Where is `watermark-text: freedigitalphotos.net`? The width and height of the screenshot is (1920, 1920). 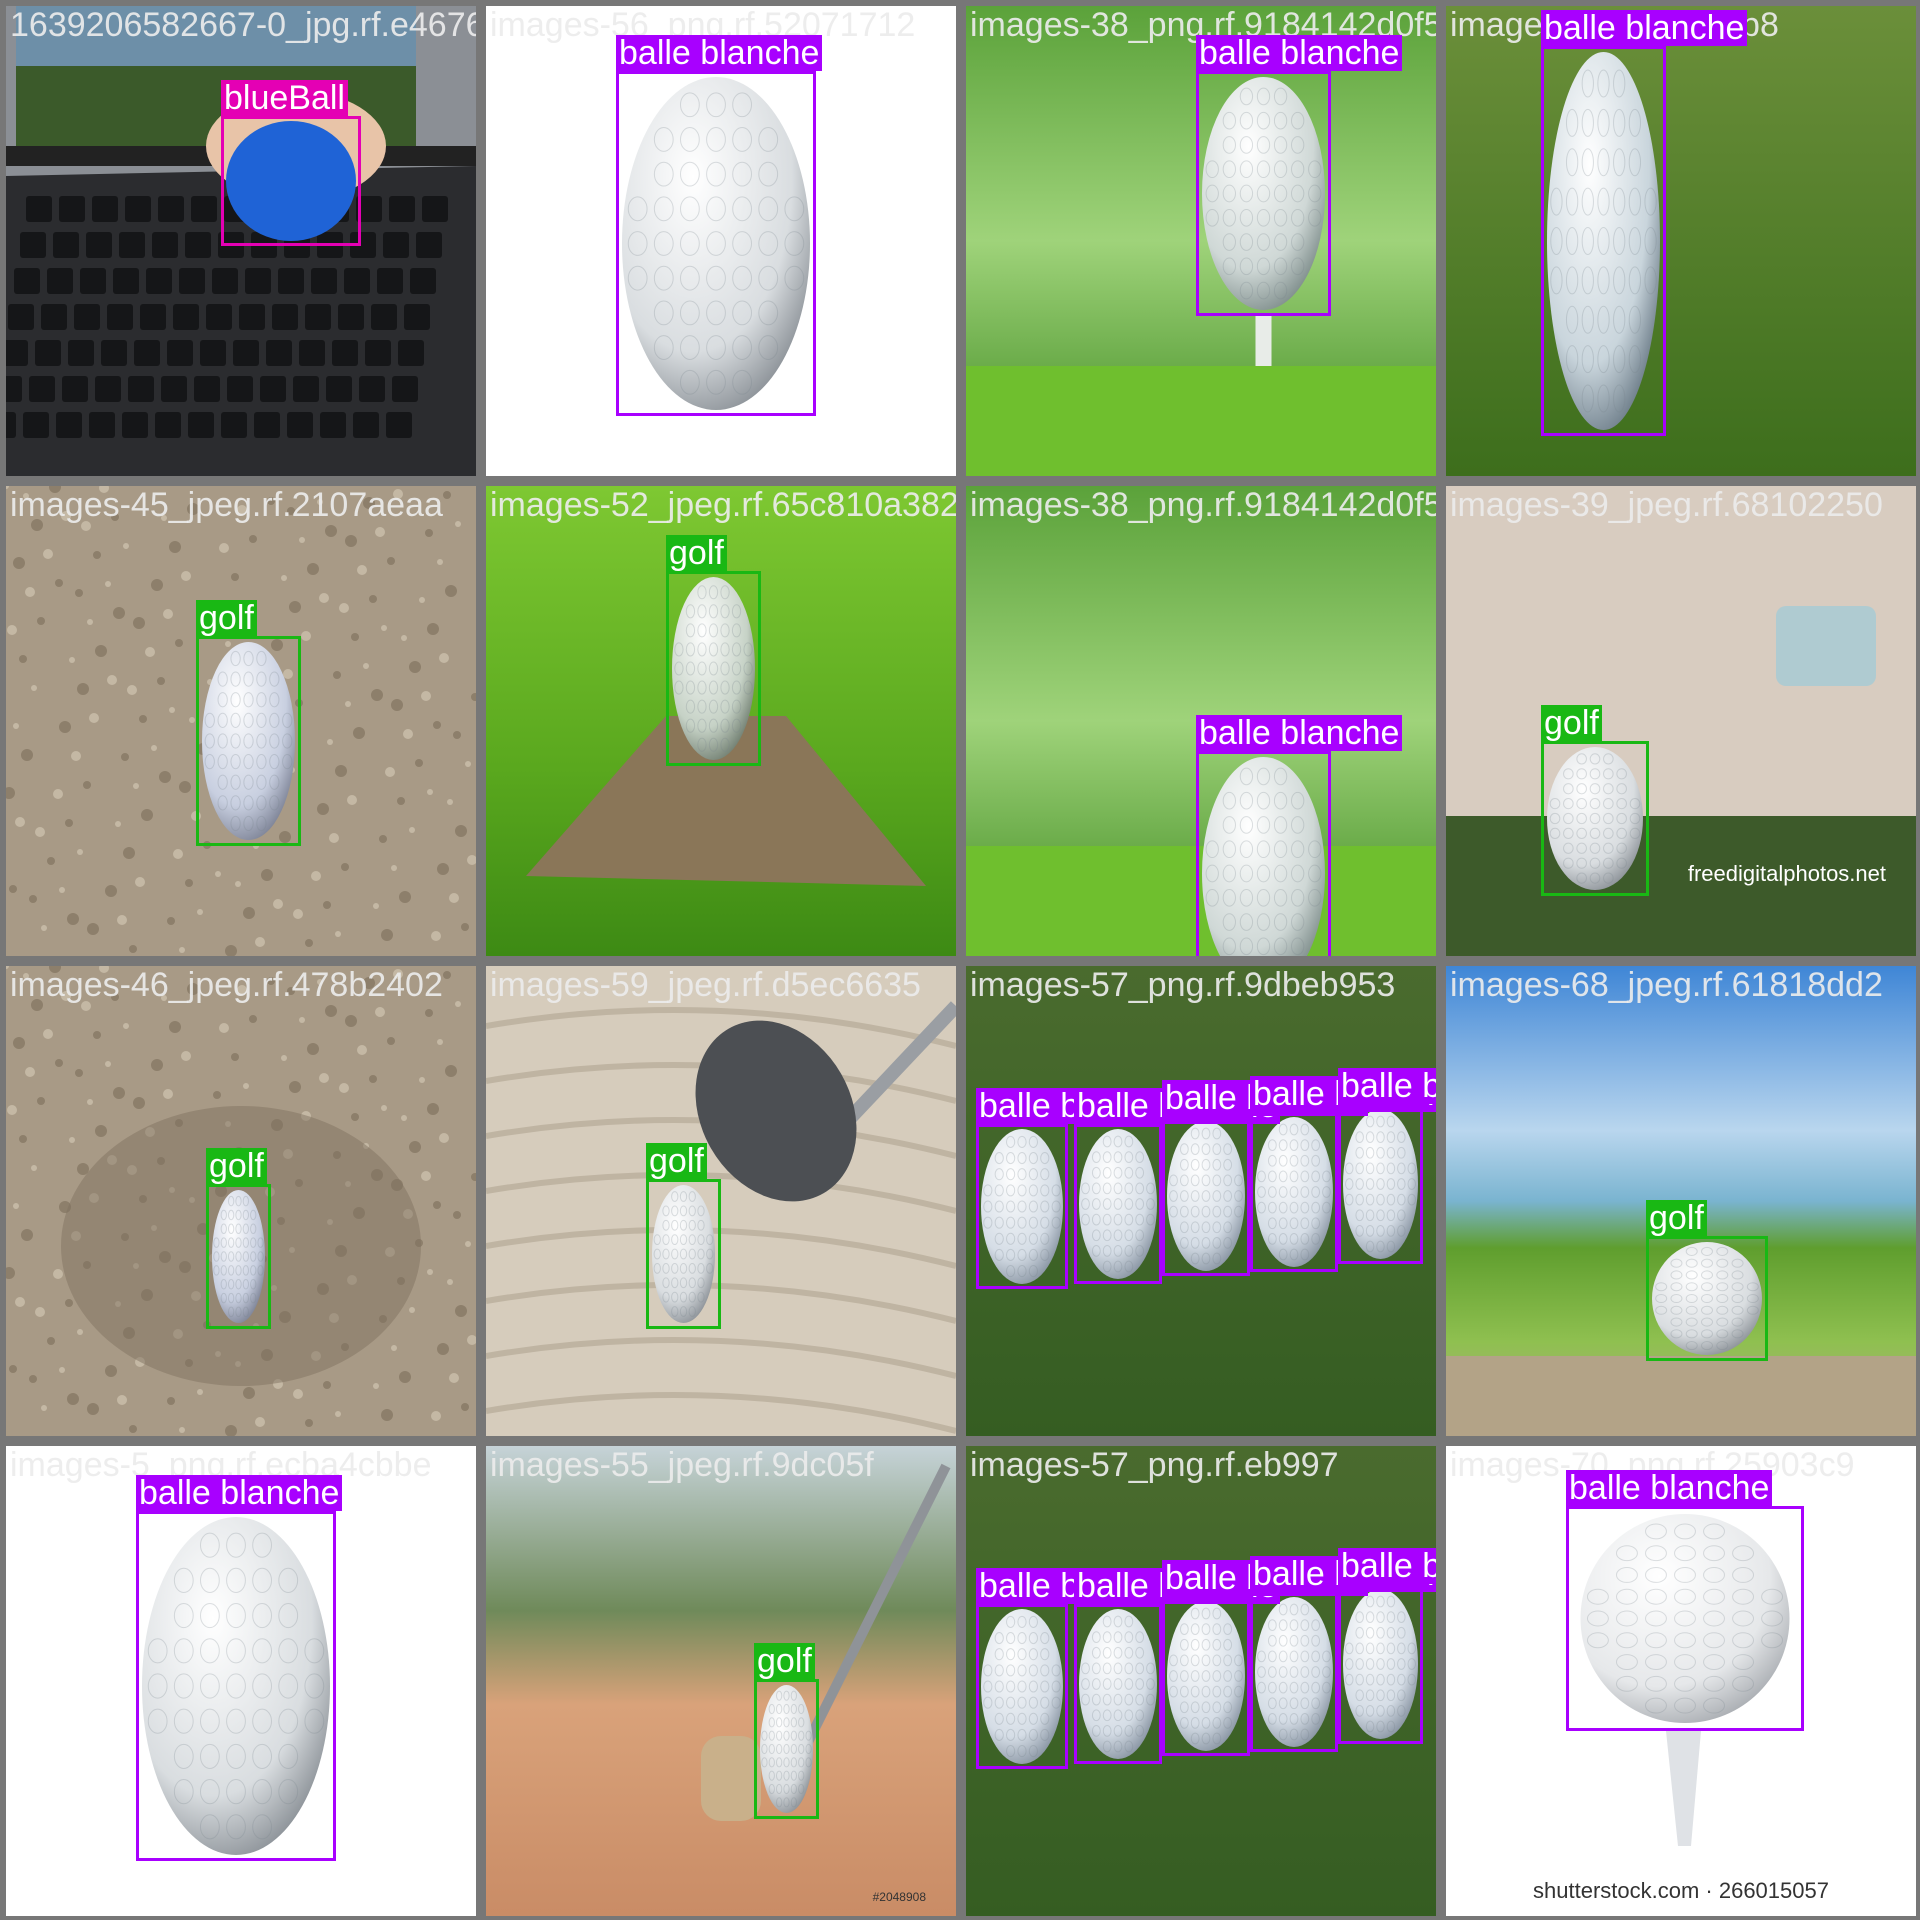 watermark-text: freedigitalphotos.net is located at coordinates (1787, 873).